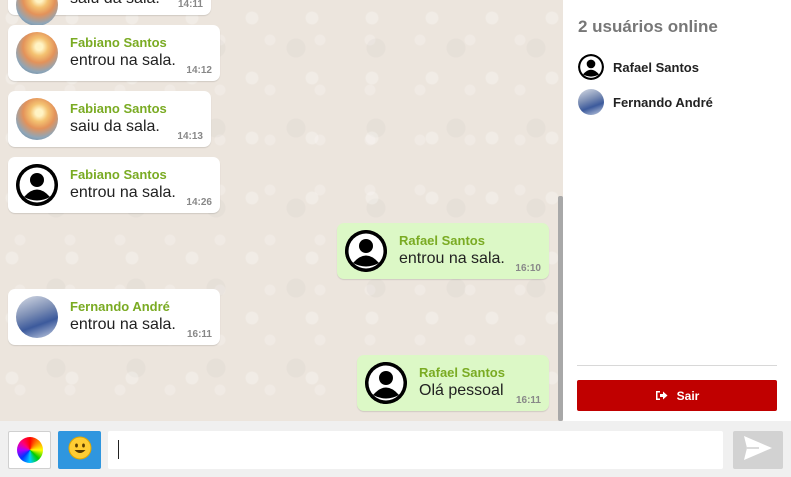 The width and height of the screenshot is (791, 477). Describe the element at coordinates (199, 70) in the screenshot. I see `message-time: 14:12` at that location.